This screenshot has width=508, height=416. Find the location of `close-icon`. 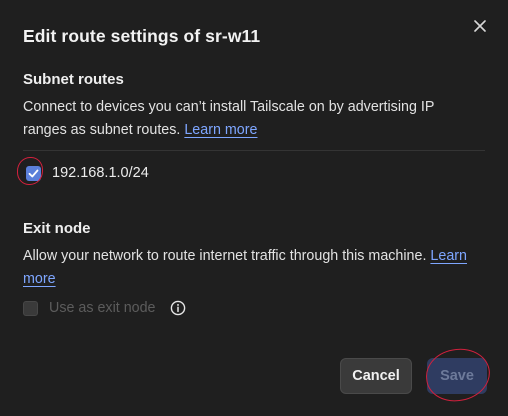

close-icon is located at coordinates (480, 26).